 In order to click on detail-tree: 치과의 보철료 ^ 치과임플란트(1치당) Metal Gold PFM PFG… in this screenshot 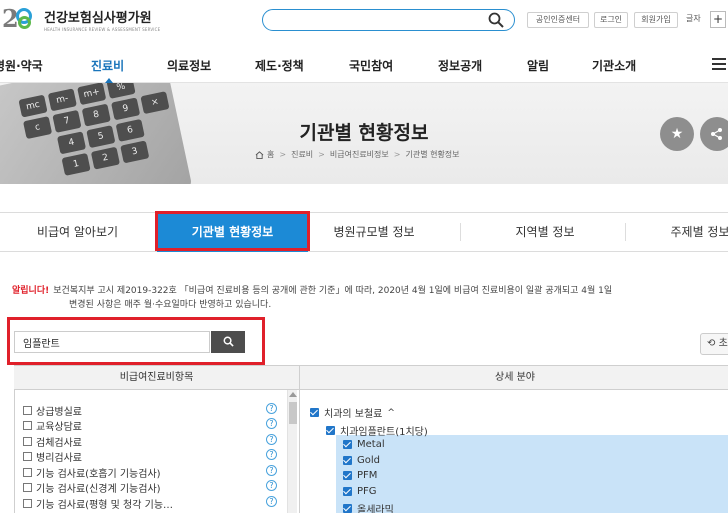, I will do `click(515, 451)`.